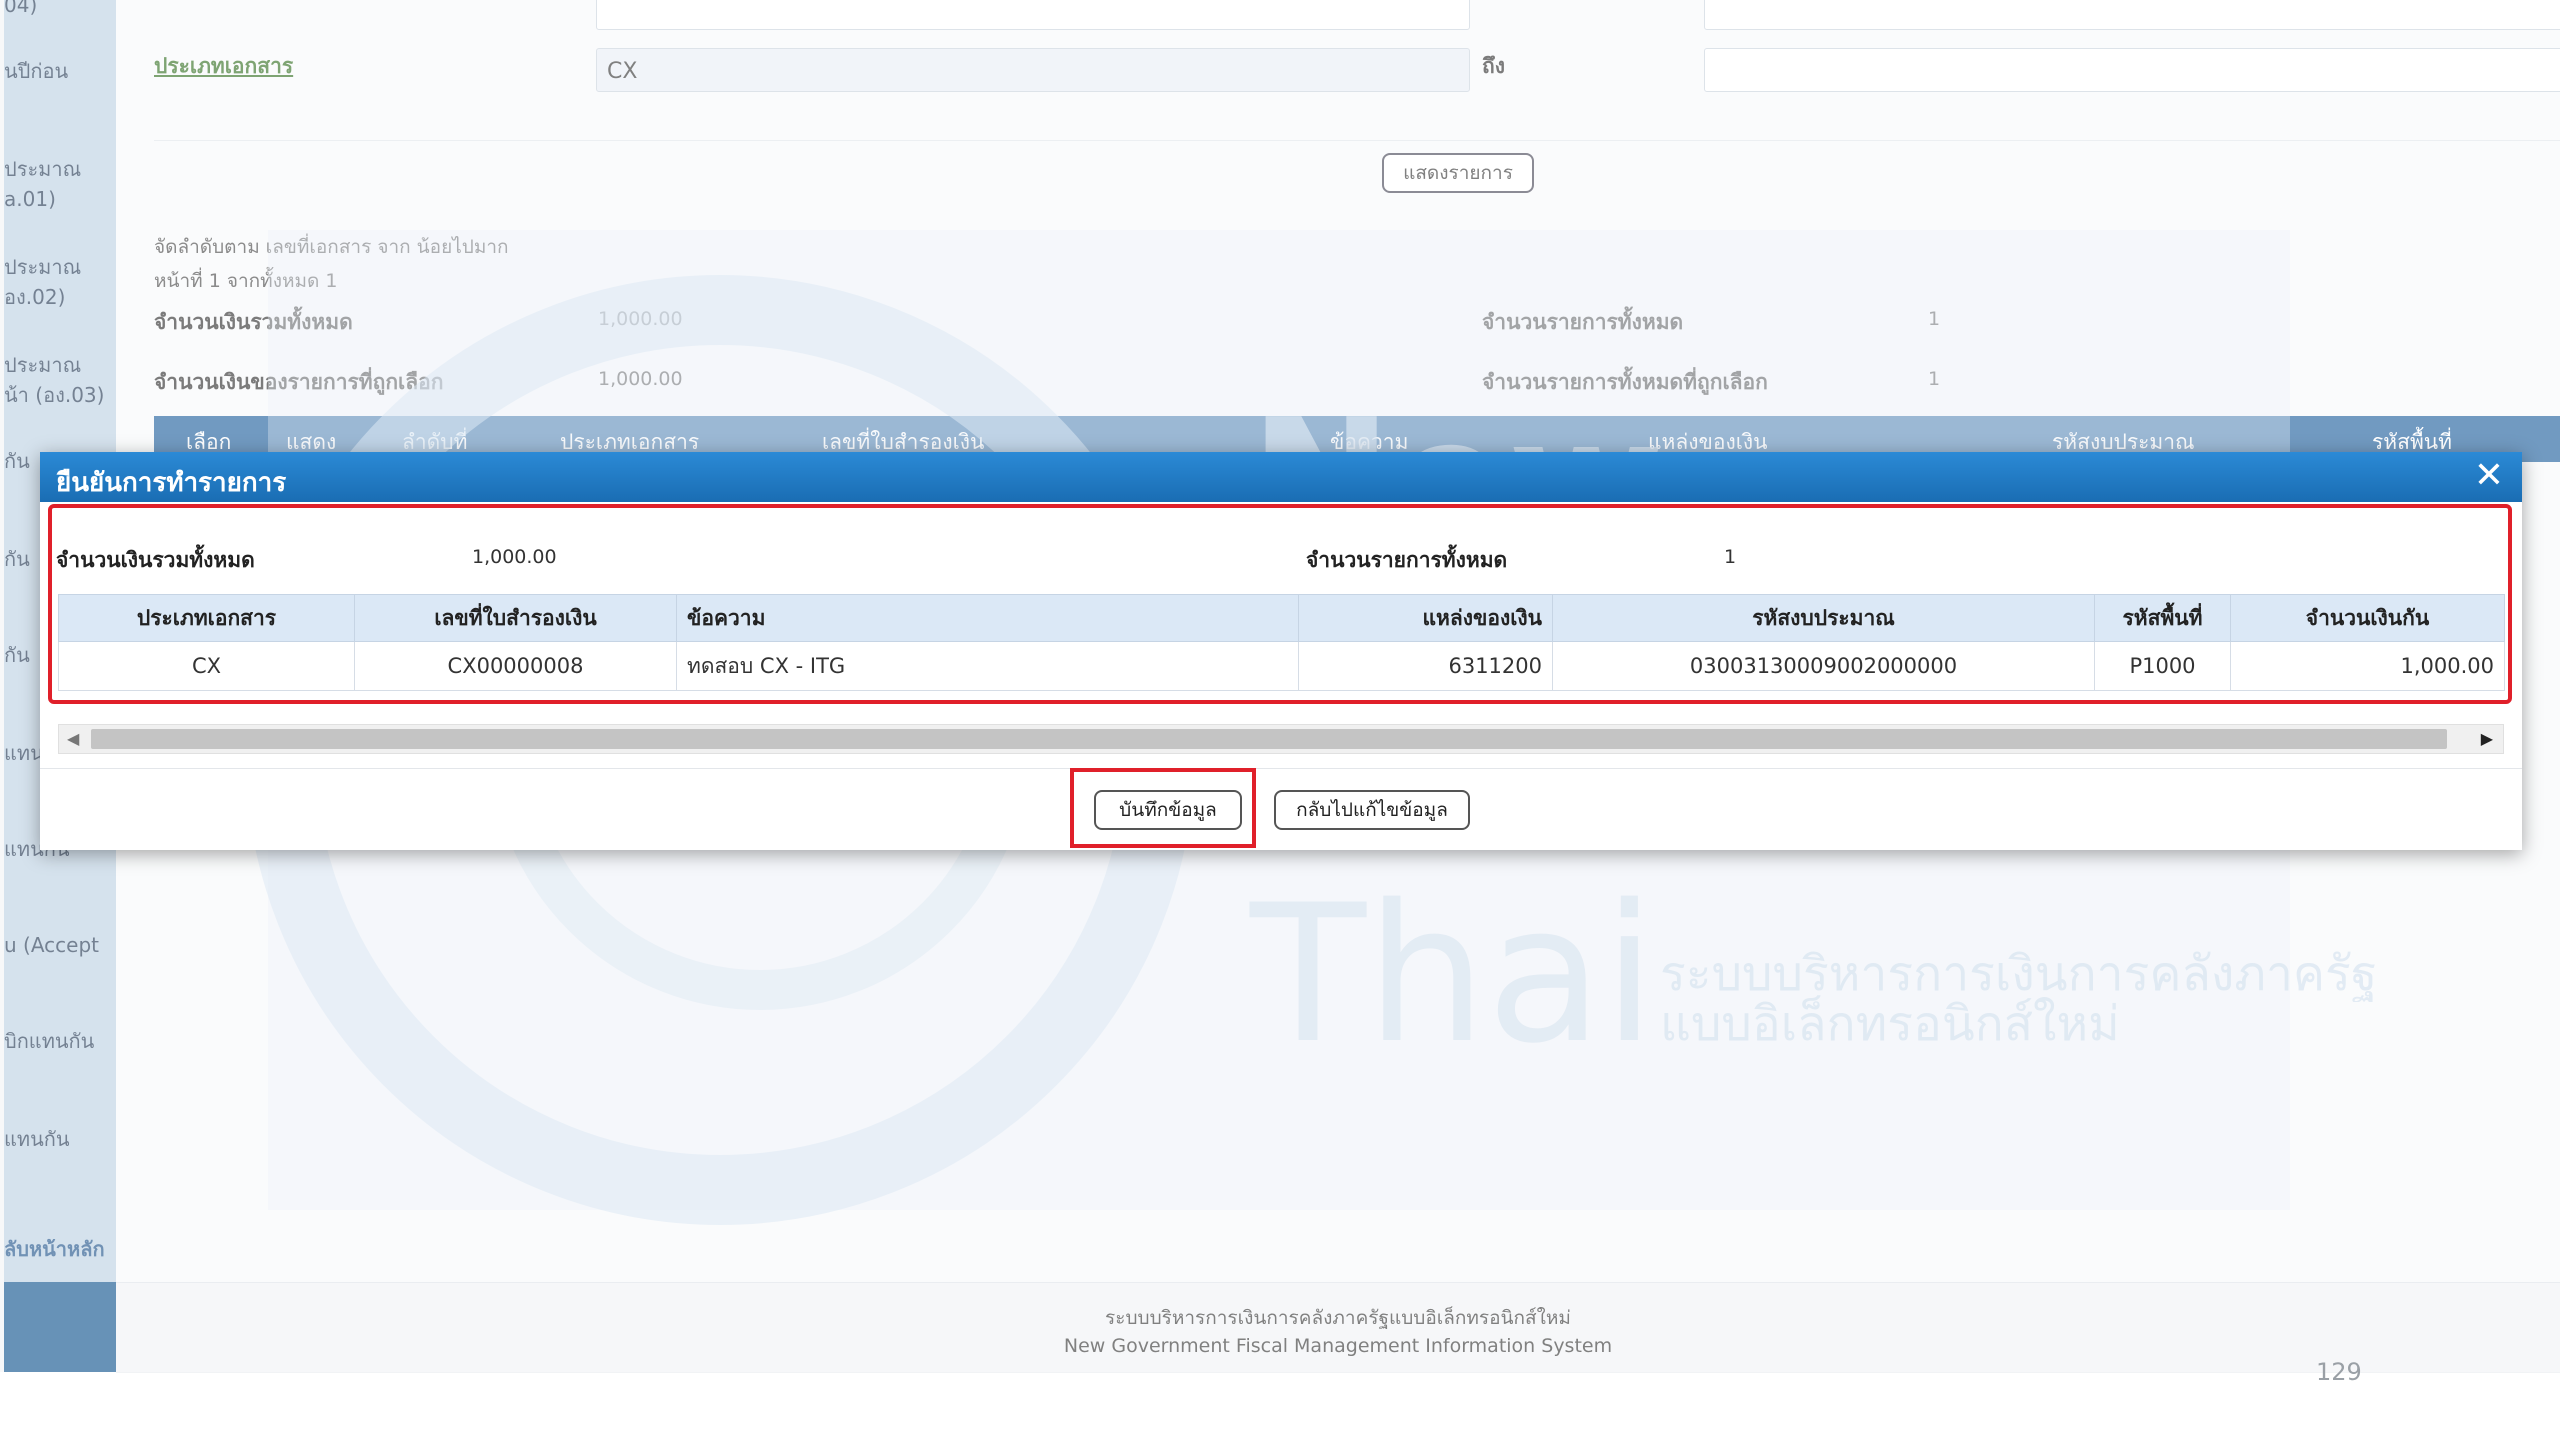  What do you see at coordinates (1269, 739) in the screenshot?
I see `scrollbar-thumb` at bounding box center [1269, 739].